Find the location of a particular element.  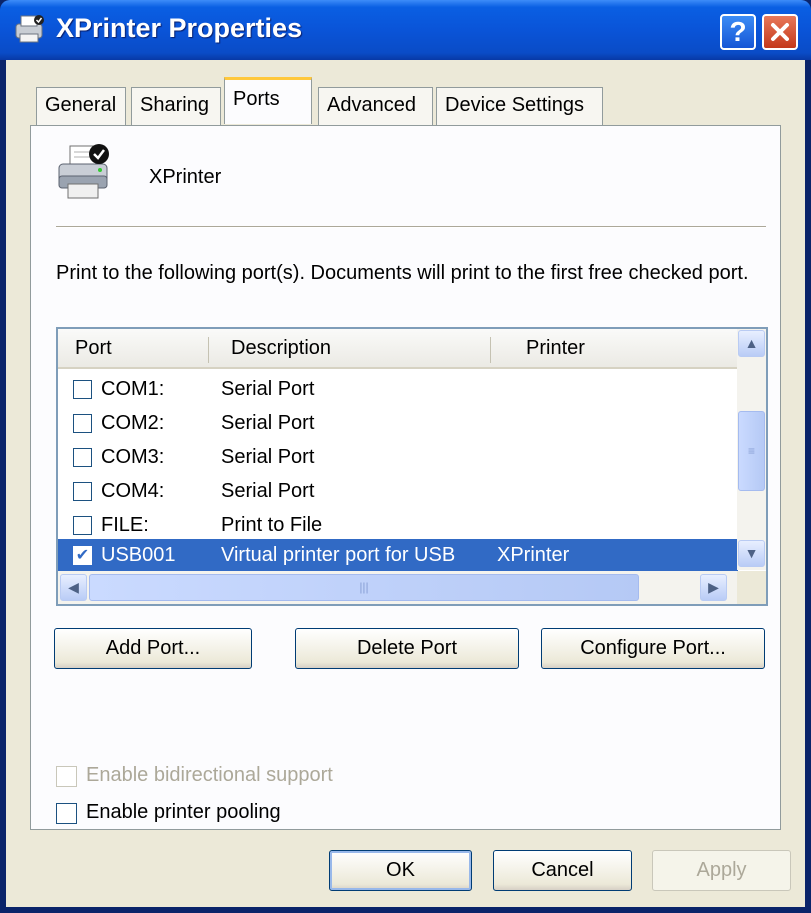

port-name: COM1: is located at coordinates (133, 389).